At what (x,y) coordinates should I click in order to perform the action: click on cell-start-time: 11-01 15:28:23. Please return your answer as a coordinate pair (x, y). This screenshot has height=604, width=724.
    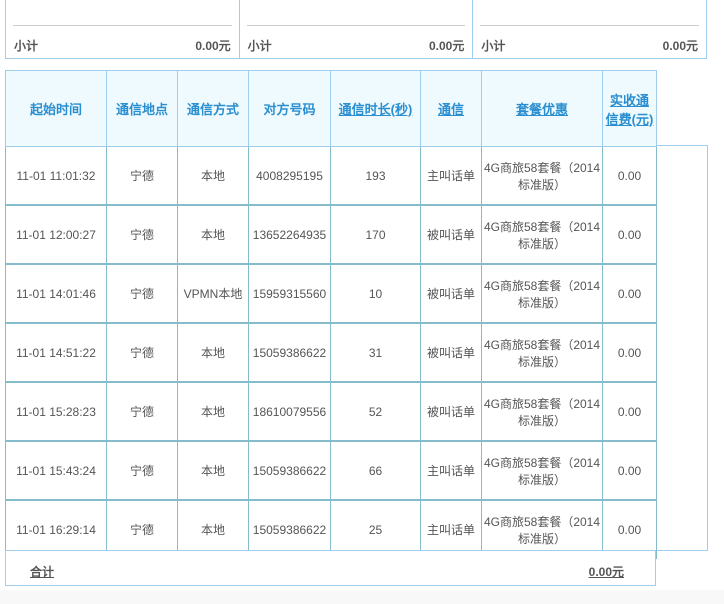
    Looking at the image, I should click on (56, 411).